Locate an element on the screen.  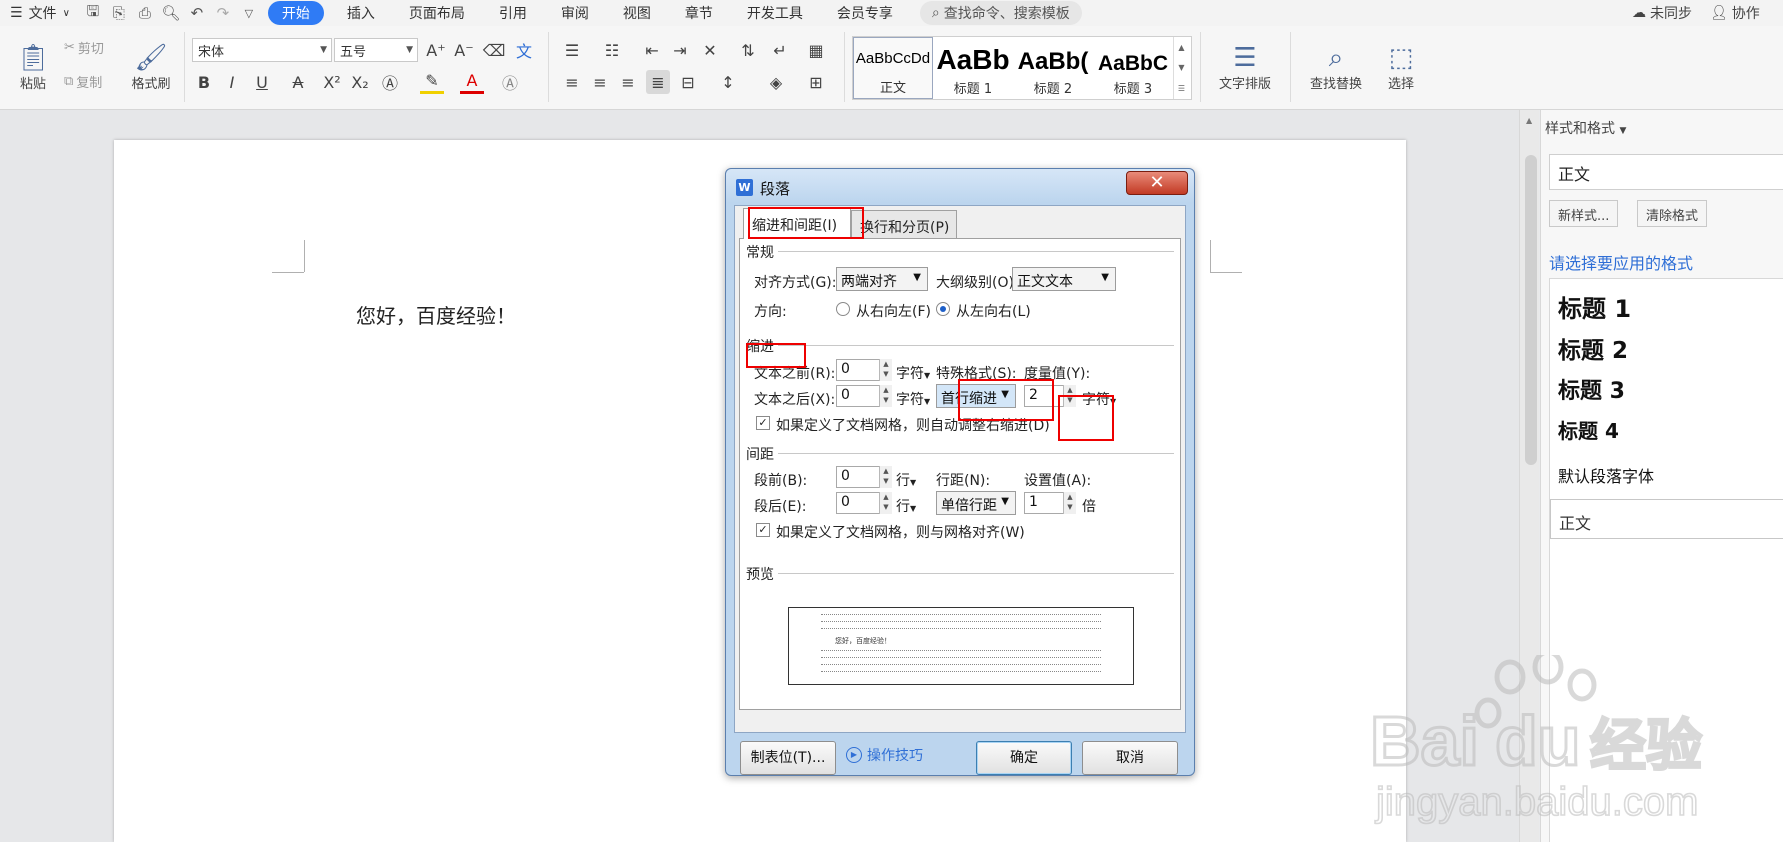
styles-pane-title: 样式和格式 ▼ is located at coordinates (1585, 128).